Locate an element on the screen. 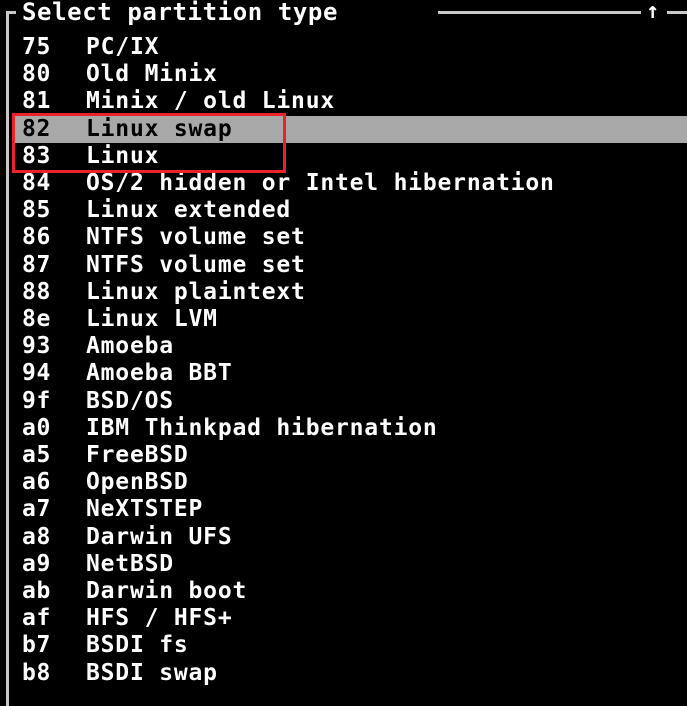 The image size is (687, 706). partition-type-code: a9 is located at coordinates (36, 564).